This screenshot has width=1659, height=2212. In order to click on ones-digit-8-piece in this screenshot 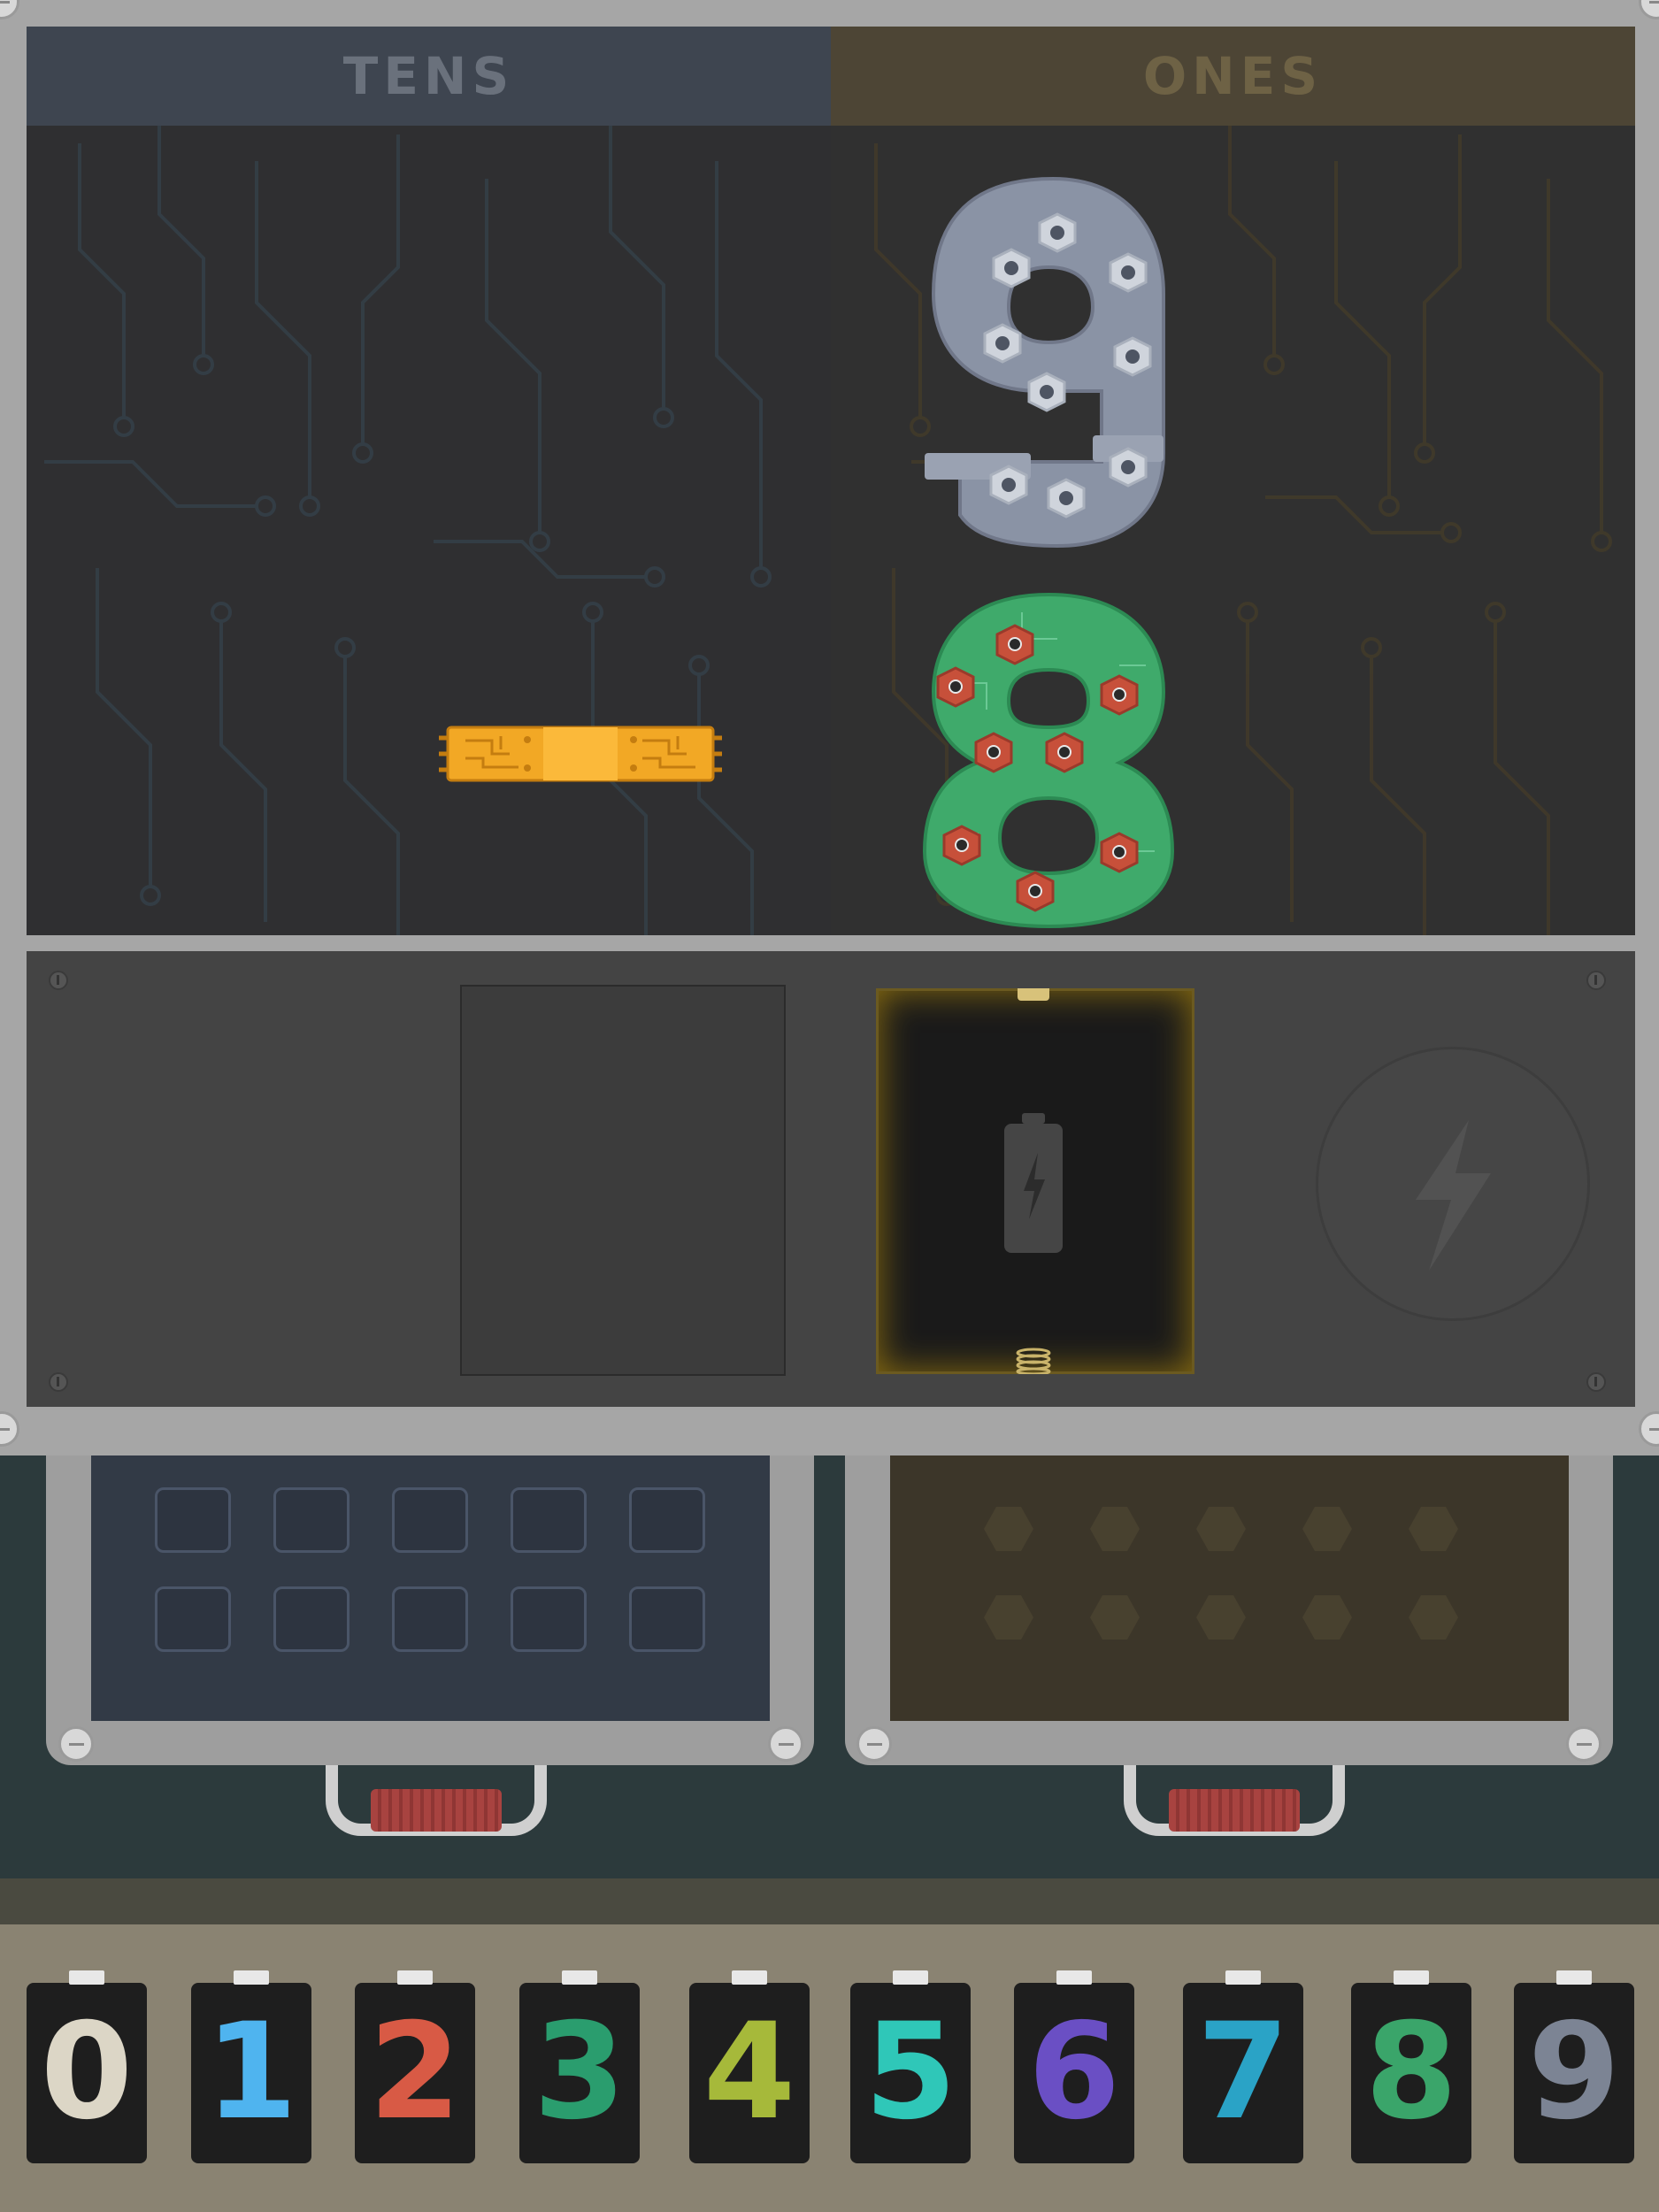, I will do `click(1049, 760)`.